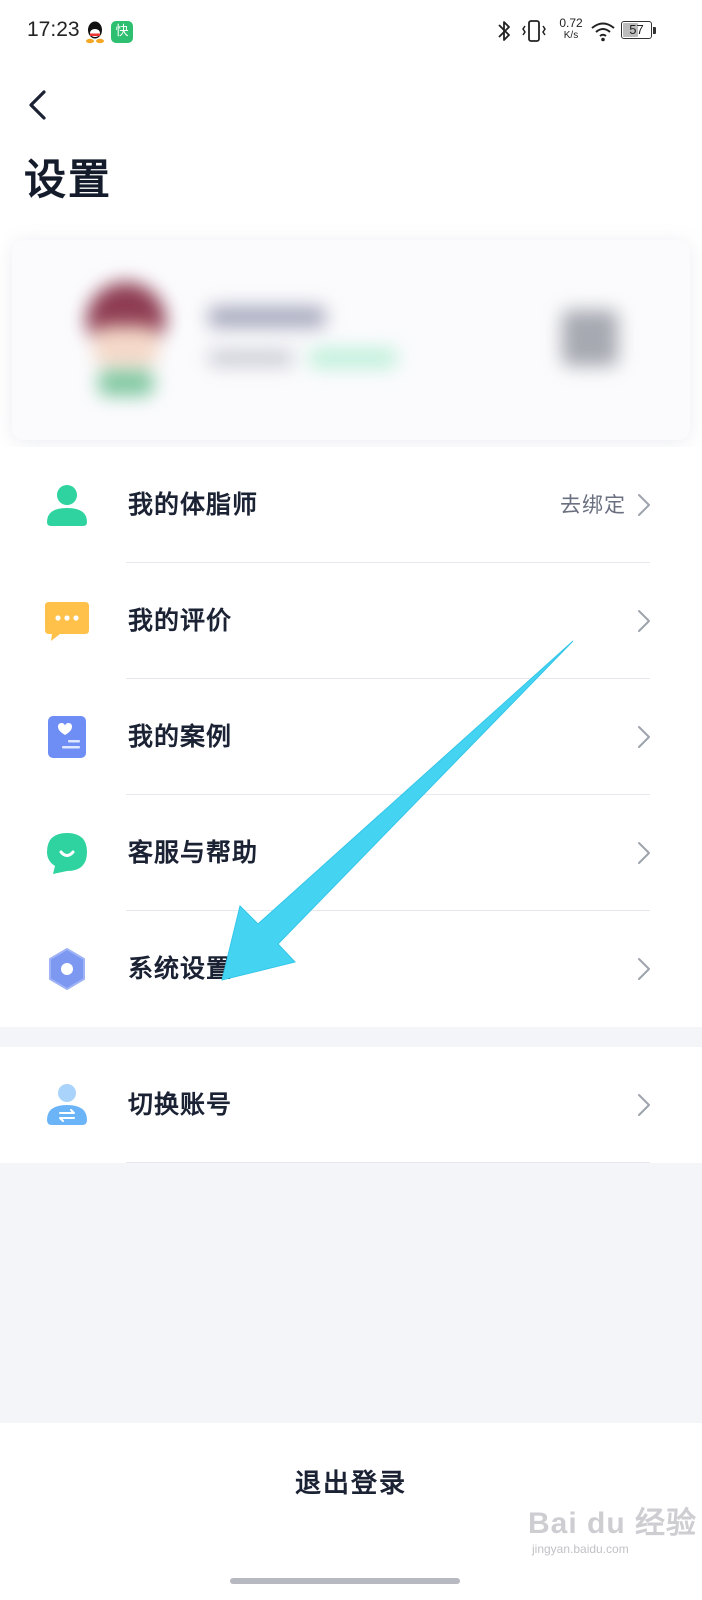 The image size is (702, 1600). What do you see at coordinates (67, 853) in the screenshot?
I see `customer-service-icon` at bounding box center [67, 853].